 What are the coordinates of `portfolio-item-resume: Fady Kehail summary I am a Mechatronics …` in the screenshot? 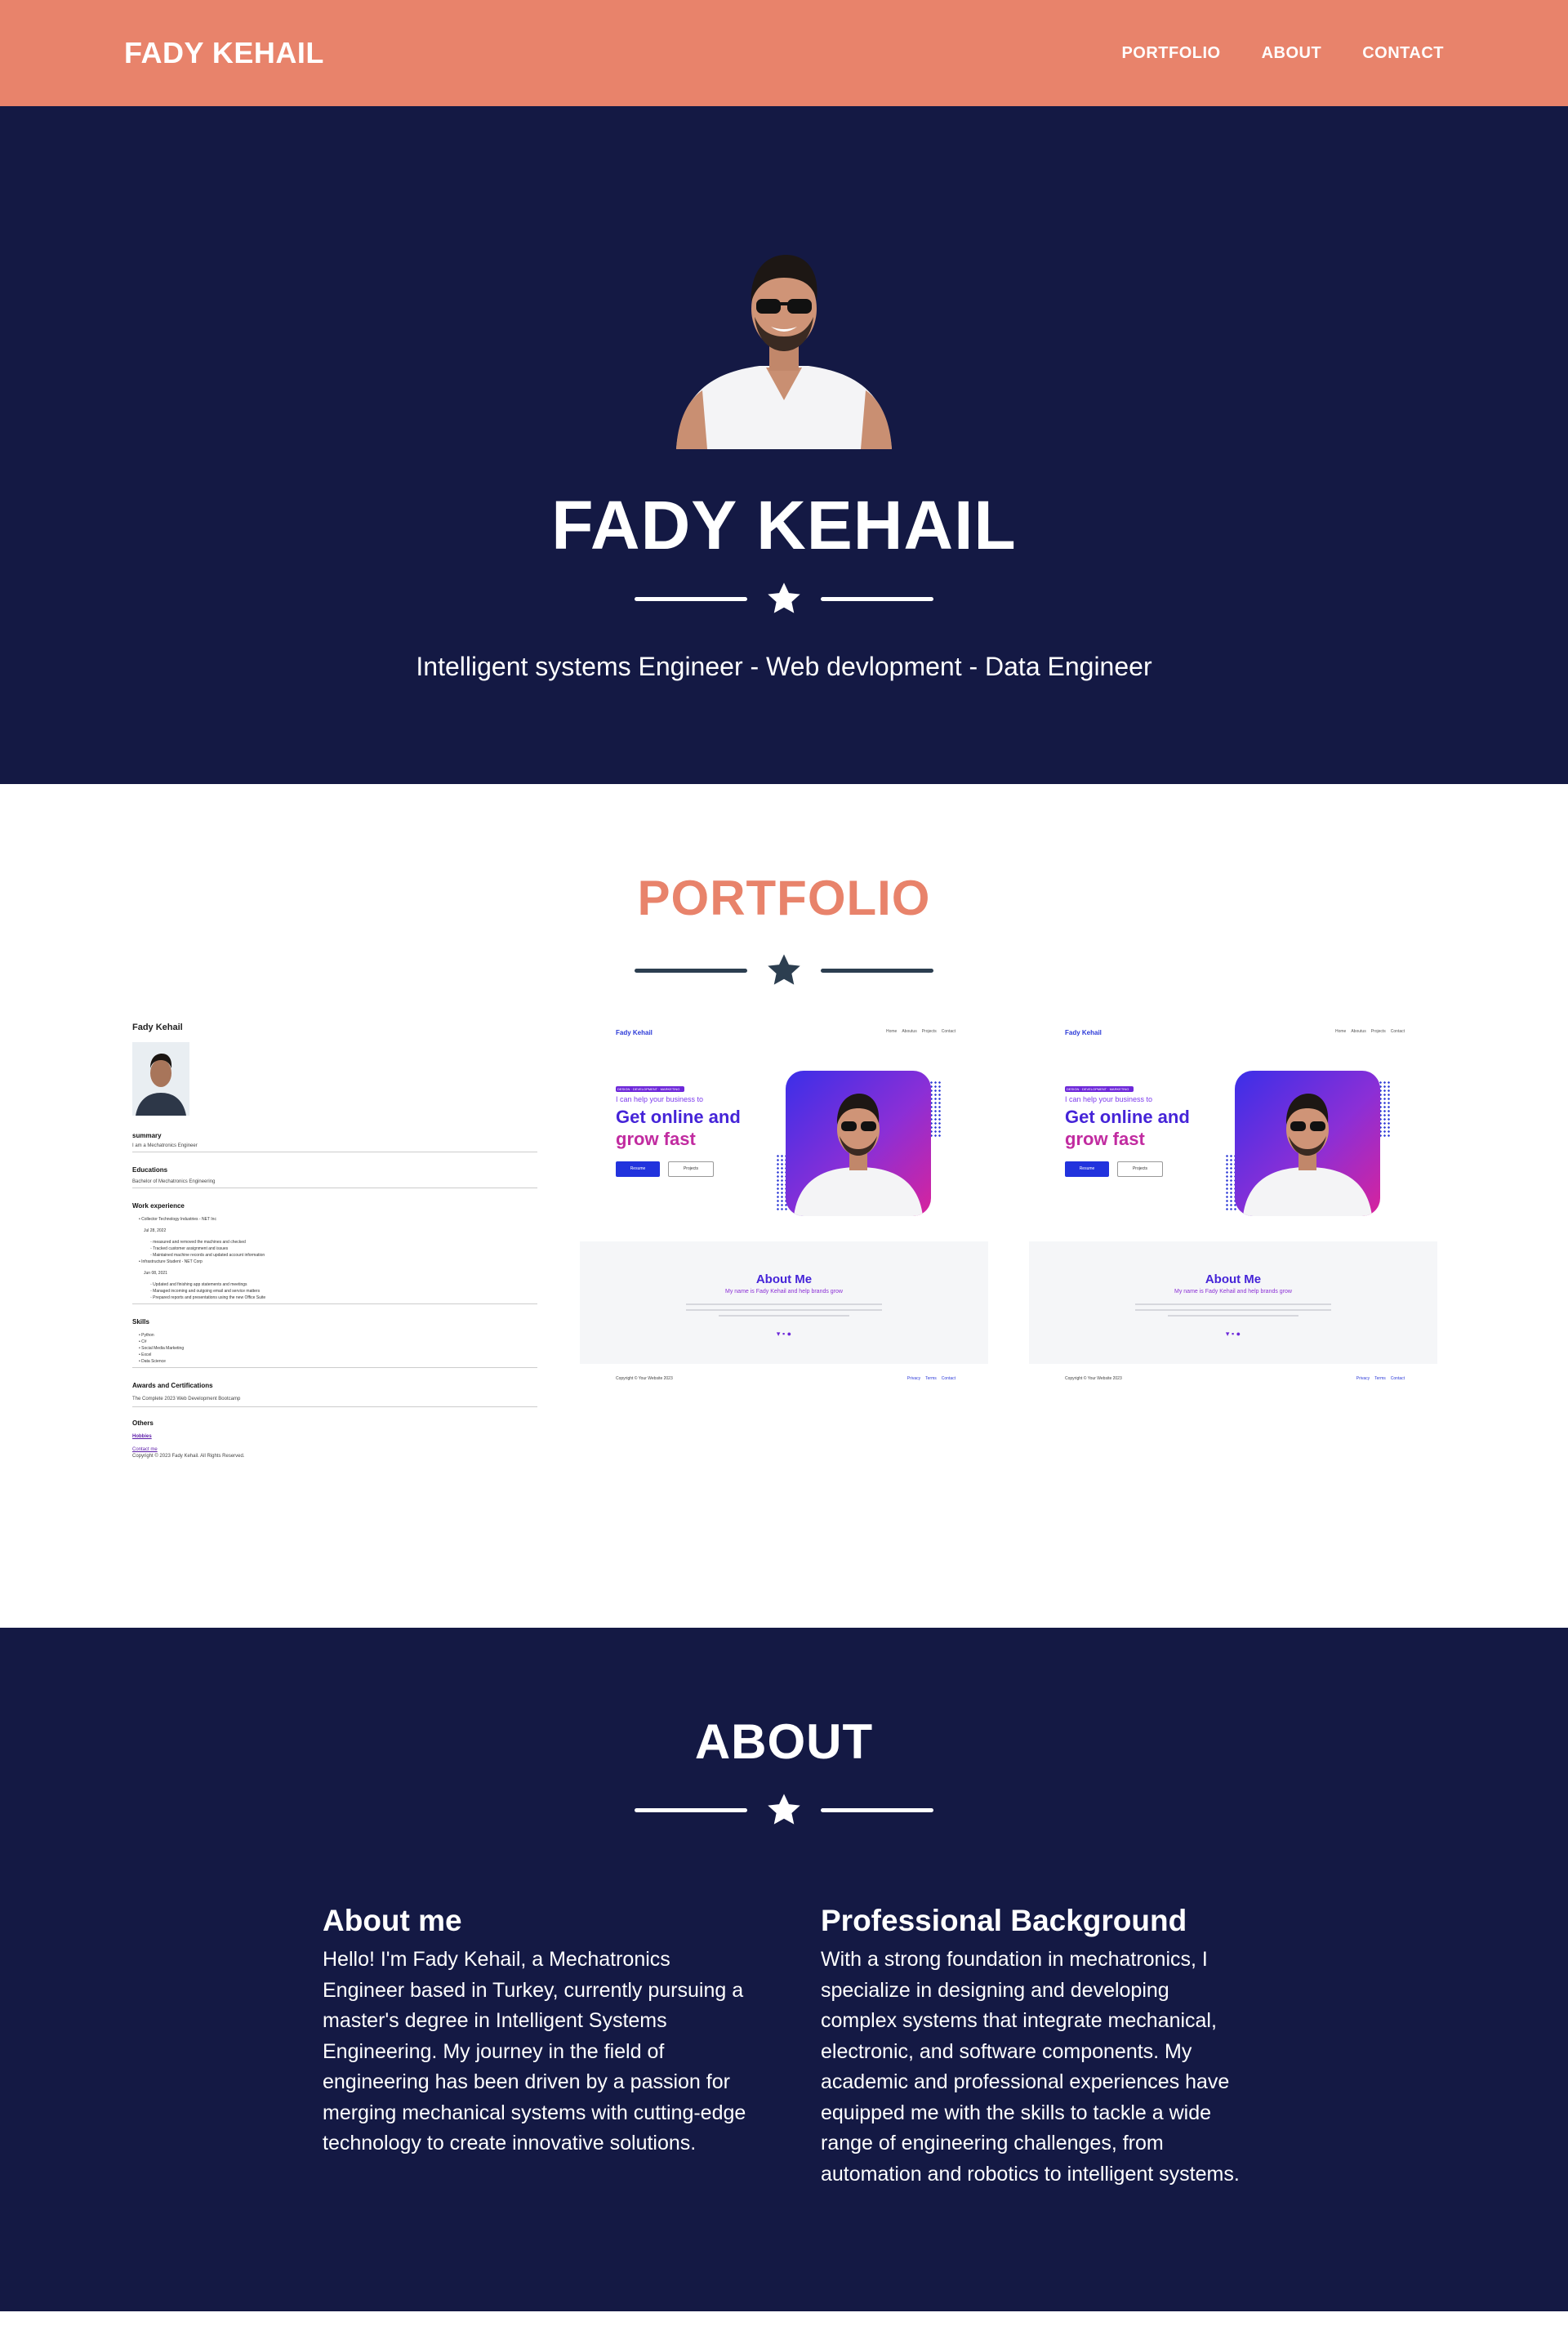 It's located at (335, 1256).